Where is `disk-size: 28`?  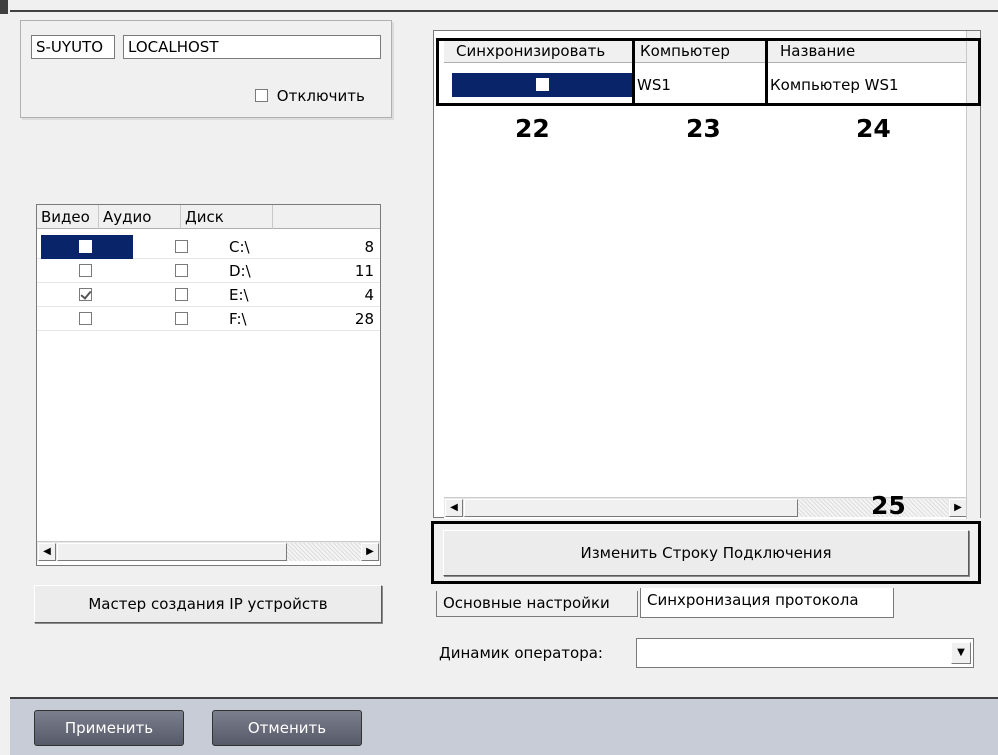
disk-size: 28 is located at coordinates (364, 319).